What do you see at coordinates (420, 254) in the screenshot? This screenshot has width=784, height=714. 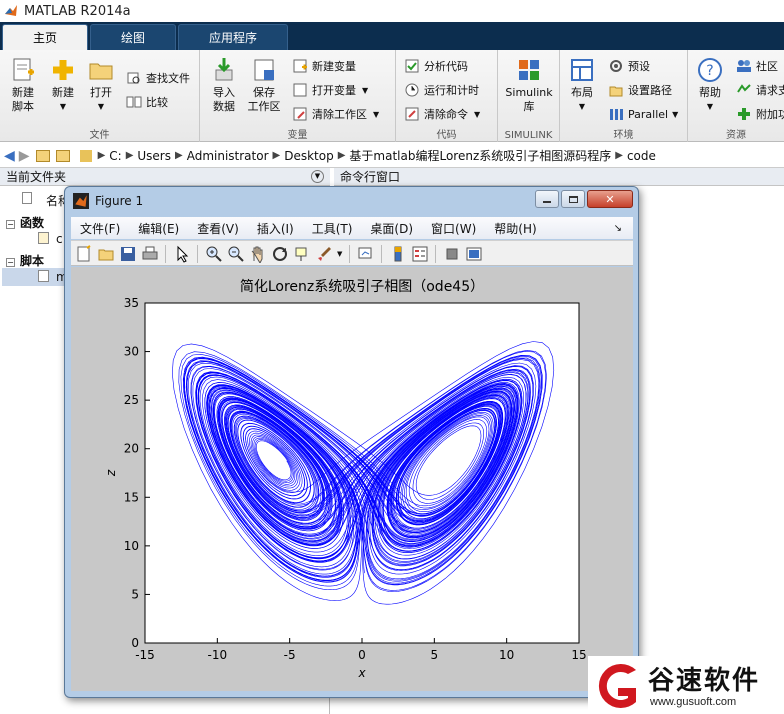 I see `legend-icon` at bounding box center [420, 254].